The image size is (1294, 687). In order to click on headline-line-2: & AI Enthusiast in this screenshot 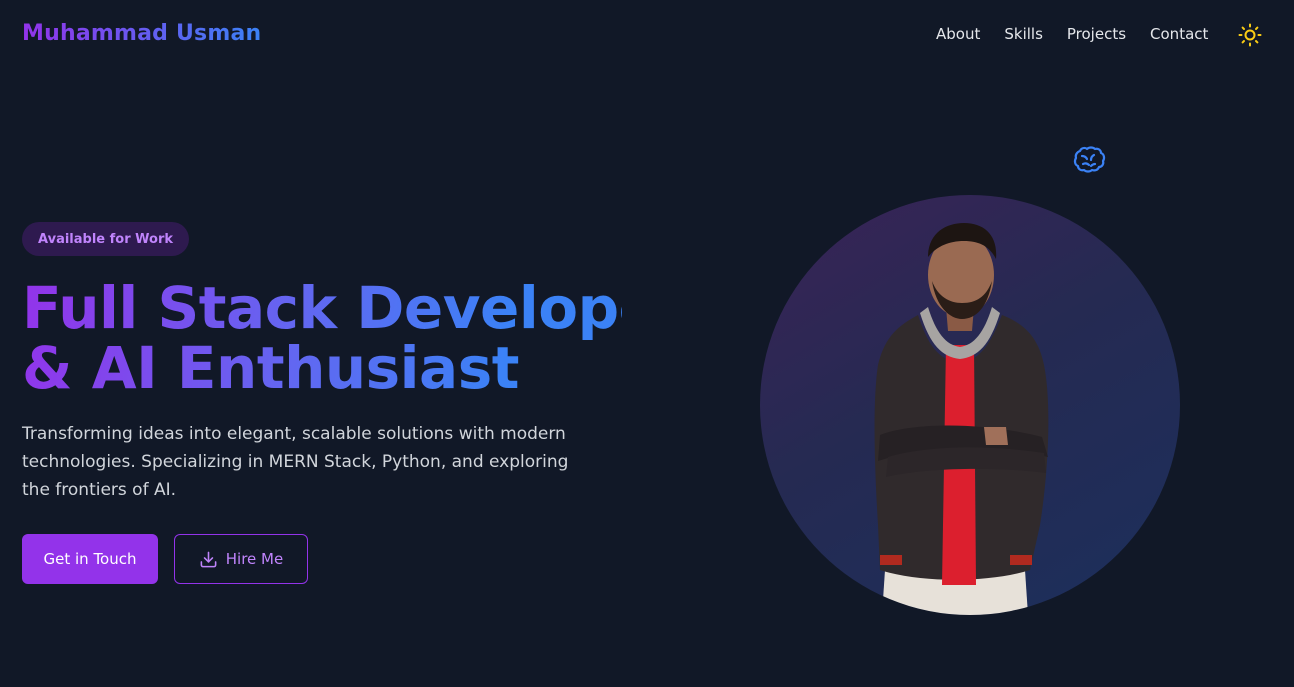, I will do `click(270, 368)`.